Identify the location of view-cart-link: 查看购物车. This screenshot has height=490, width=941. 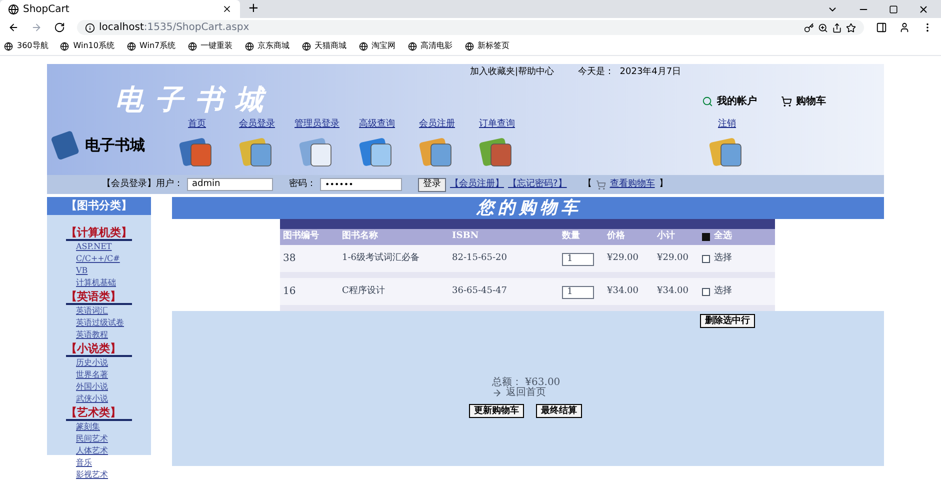
(632, 185).